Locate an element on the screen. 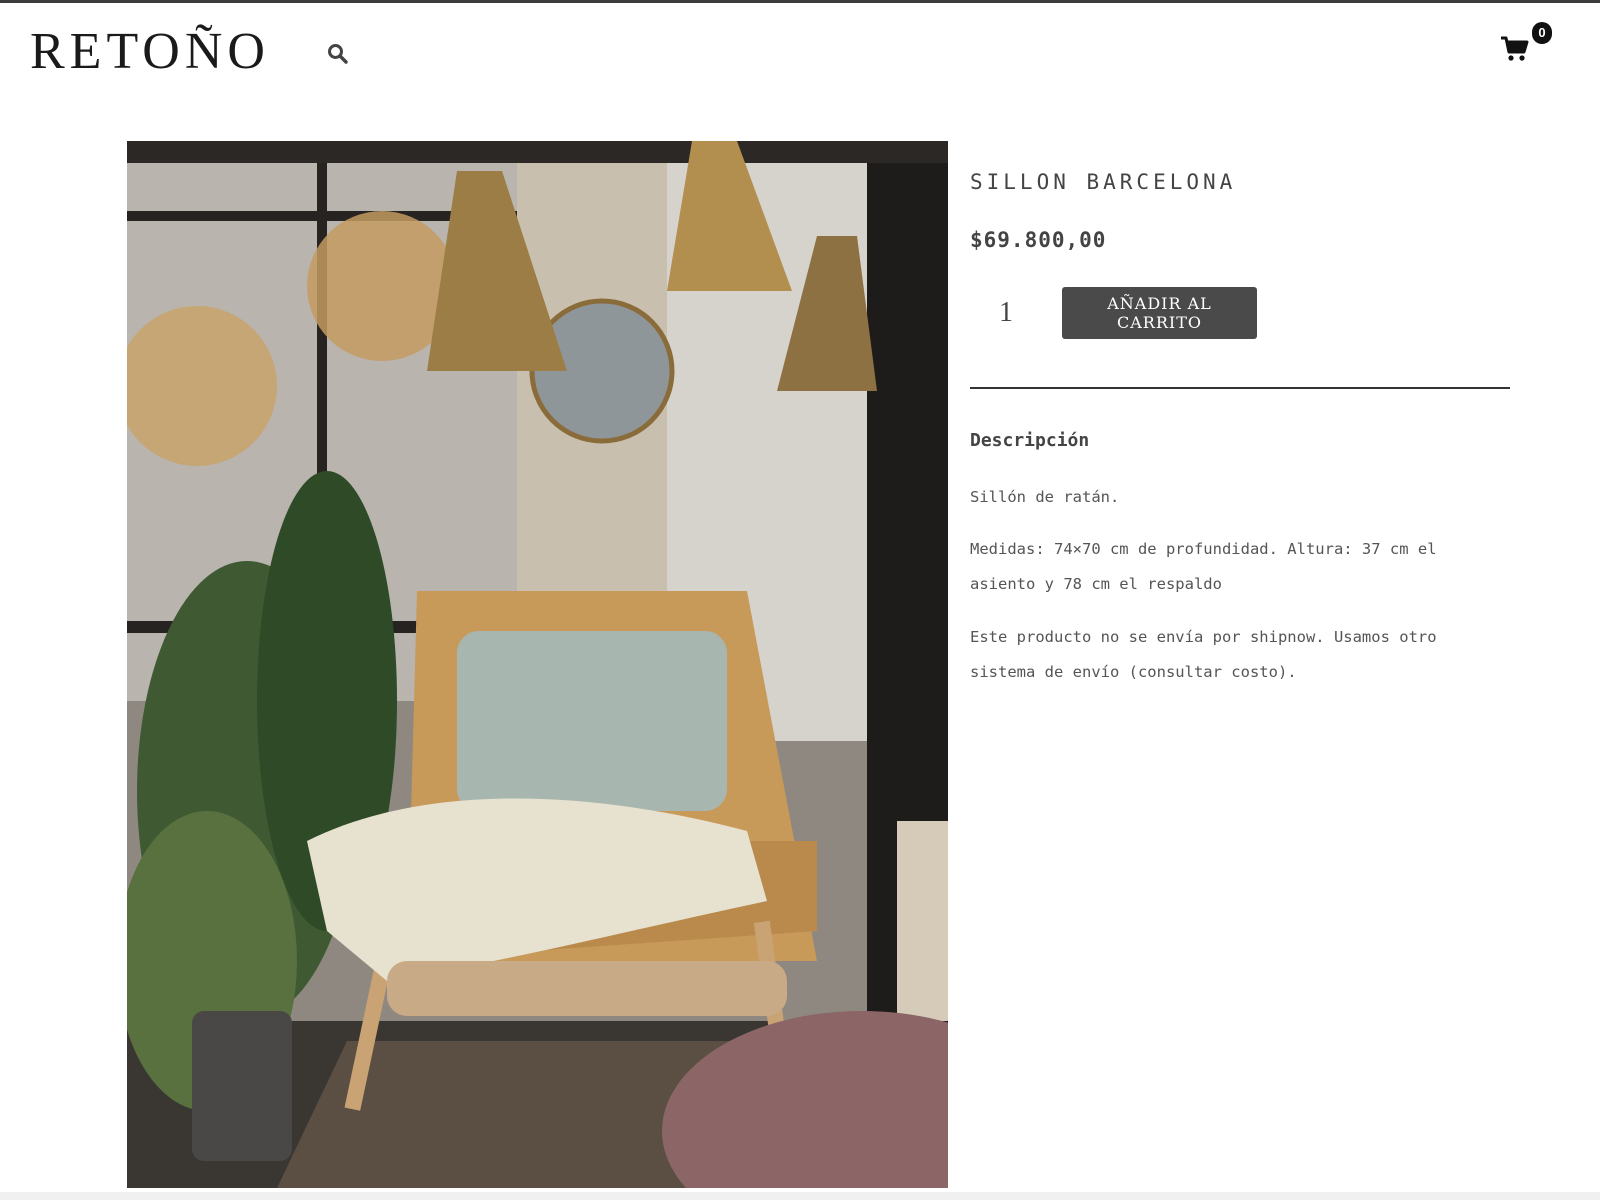  product-price: $69.800,00 is located at coordinates (1038, 240).